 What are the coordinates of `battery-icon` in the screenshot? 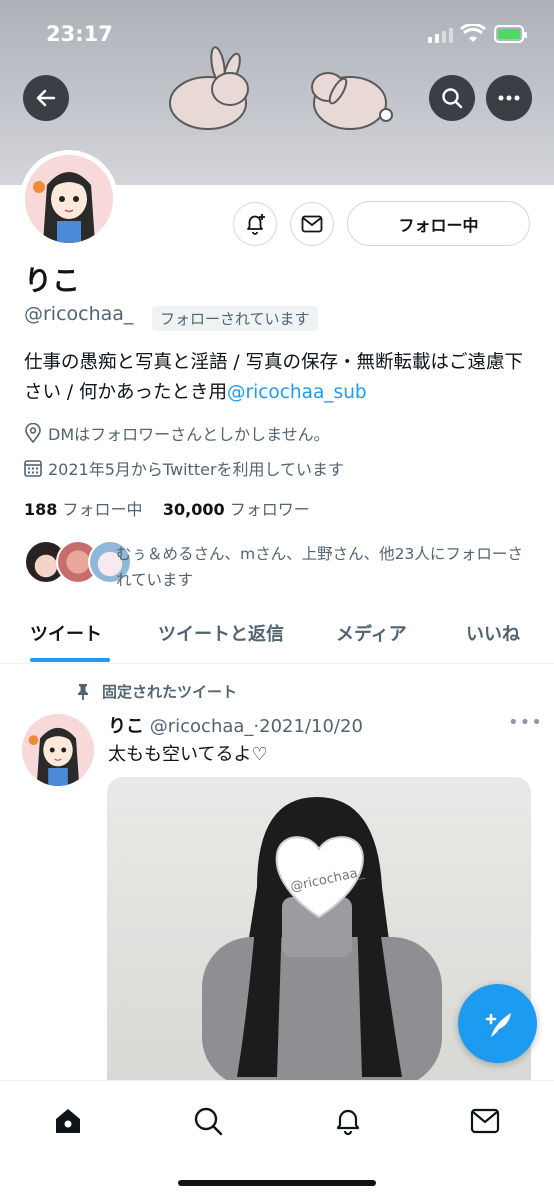 It's located at (510, 34).